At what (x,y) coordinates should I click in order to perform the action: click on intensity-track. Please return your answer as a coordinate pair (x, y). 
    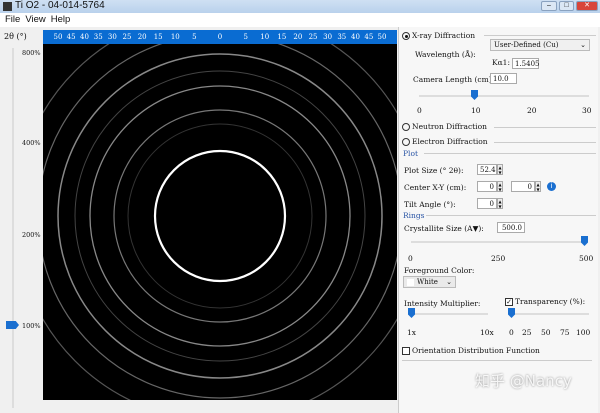
    Looking at the image, I should click on (448, 314).